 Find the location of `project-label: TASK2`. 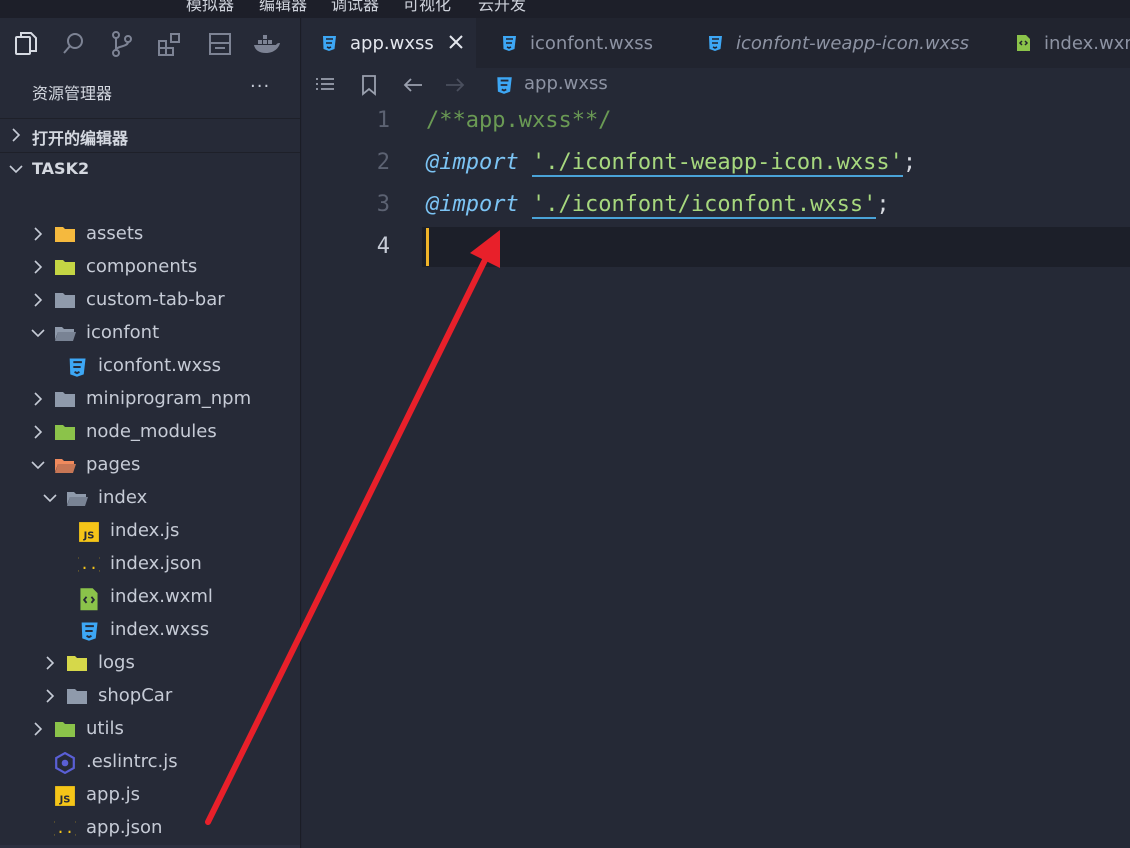

project-label: TASK2 is located at coordinates (61, 168).